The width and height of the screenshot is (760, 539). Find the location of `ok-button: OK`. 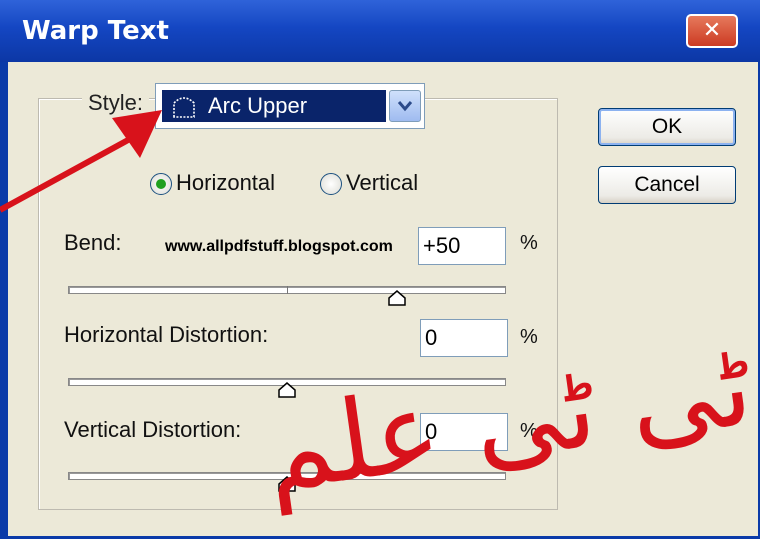

ok-button: OK is located at coordinates (667, 127).